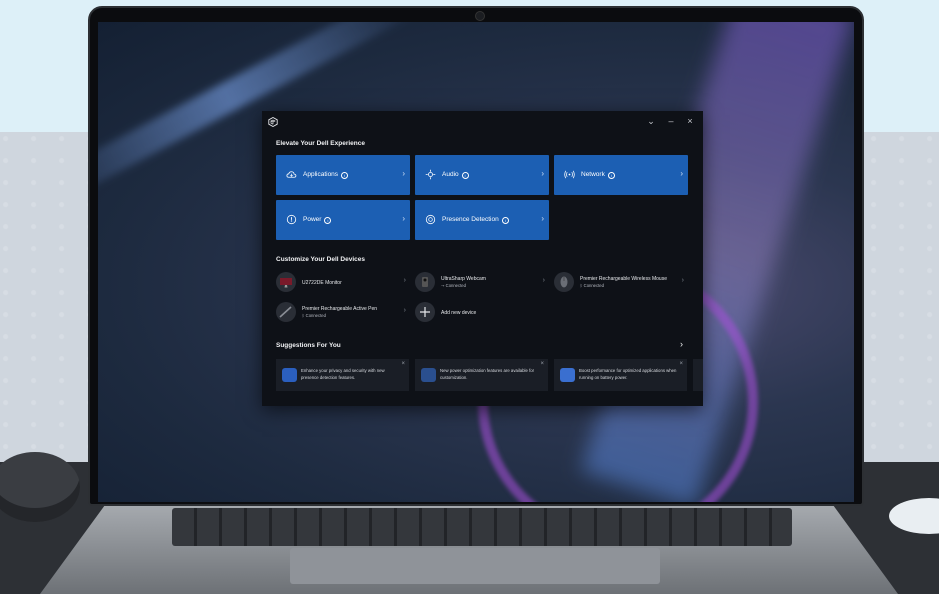 Image resolution: width=939 pixels, height=594 pixels. I want to click on section-title-devices: Customize Your Dell Devices, so click(320, 259).